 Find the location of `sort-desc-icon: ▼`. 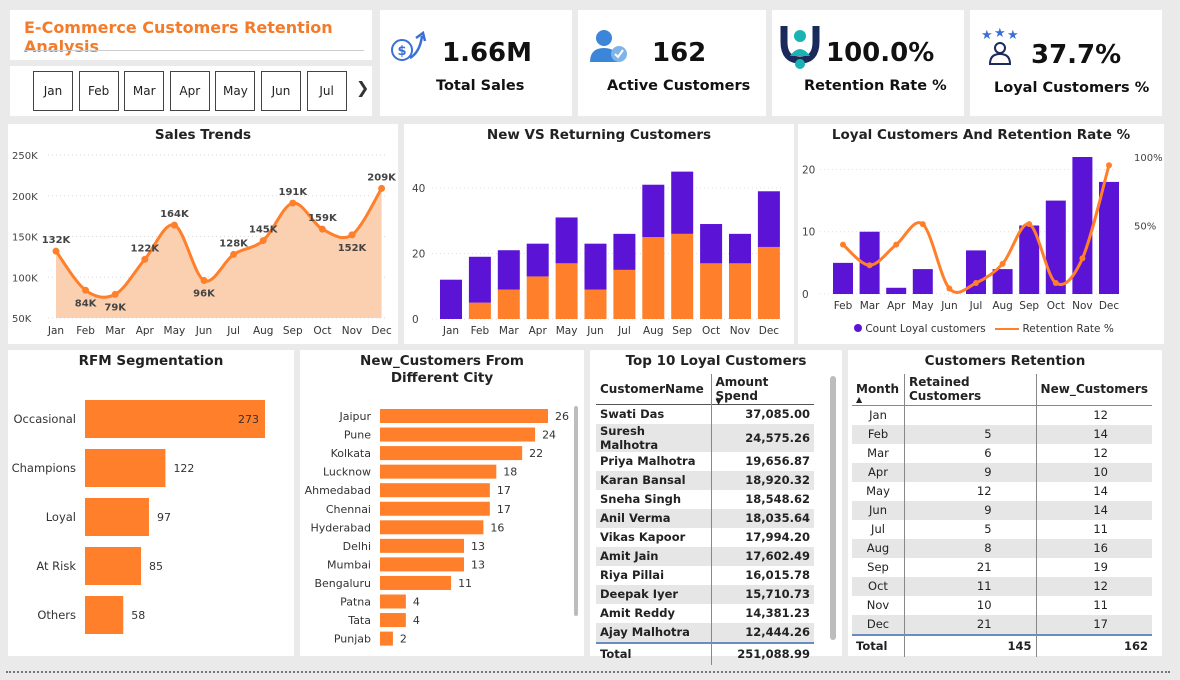

sort-desc-icon: ▼ is located at coordinates (719, 401).